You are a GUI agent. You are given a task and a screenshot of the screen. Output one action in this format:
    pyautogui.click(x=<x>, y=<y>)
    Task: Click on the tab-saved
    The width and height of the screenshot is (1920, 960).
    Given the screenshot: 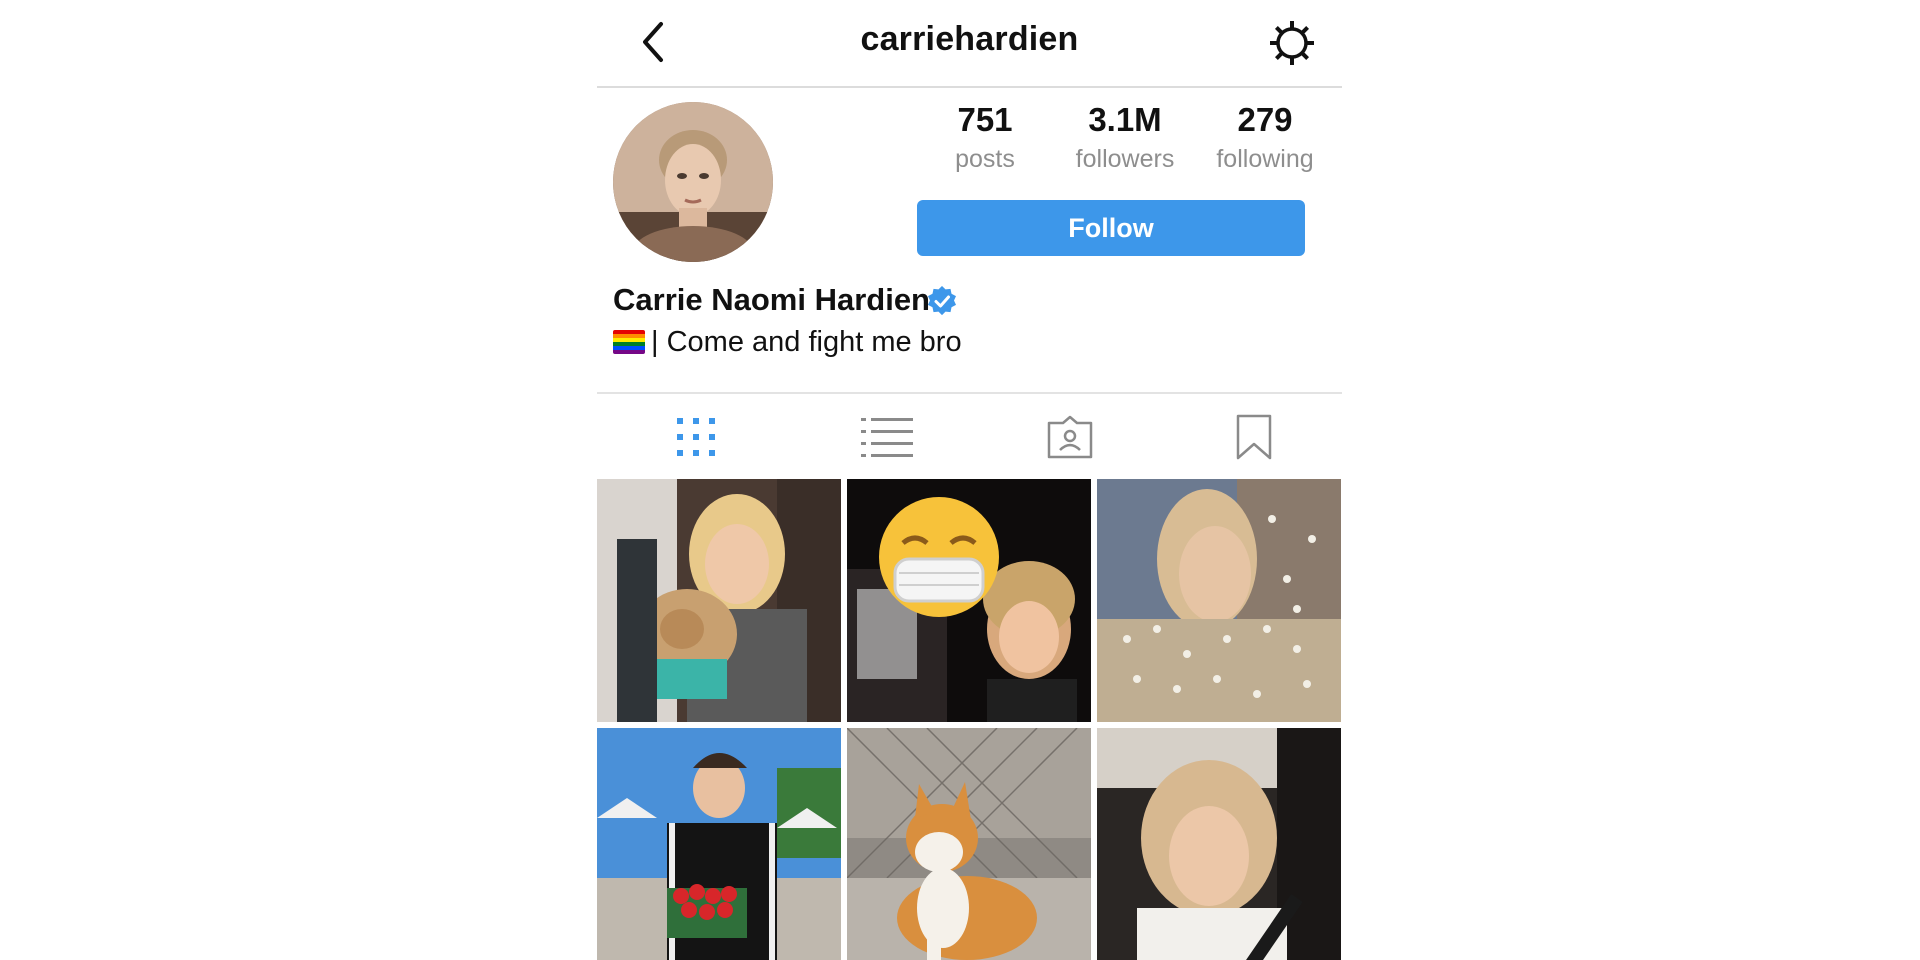 What is the action you would take?
    pyautogui.click(x=1254, y=437)
    